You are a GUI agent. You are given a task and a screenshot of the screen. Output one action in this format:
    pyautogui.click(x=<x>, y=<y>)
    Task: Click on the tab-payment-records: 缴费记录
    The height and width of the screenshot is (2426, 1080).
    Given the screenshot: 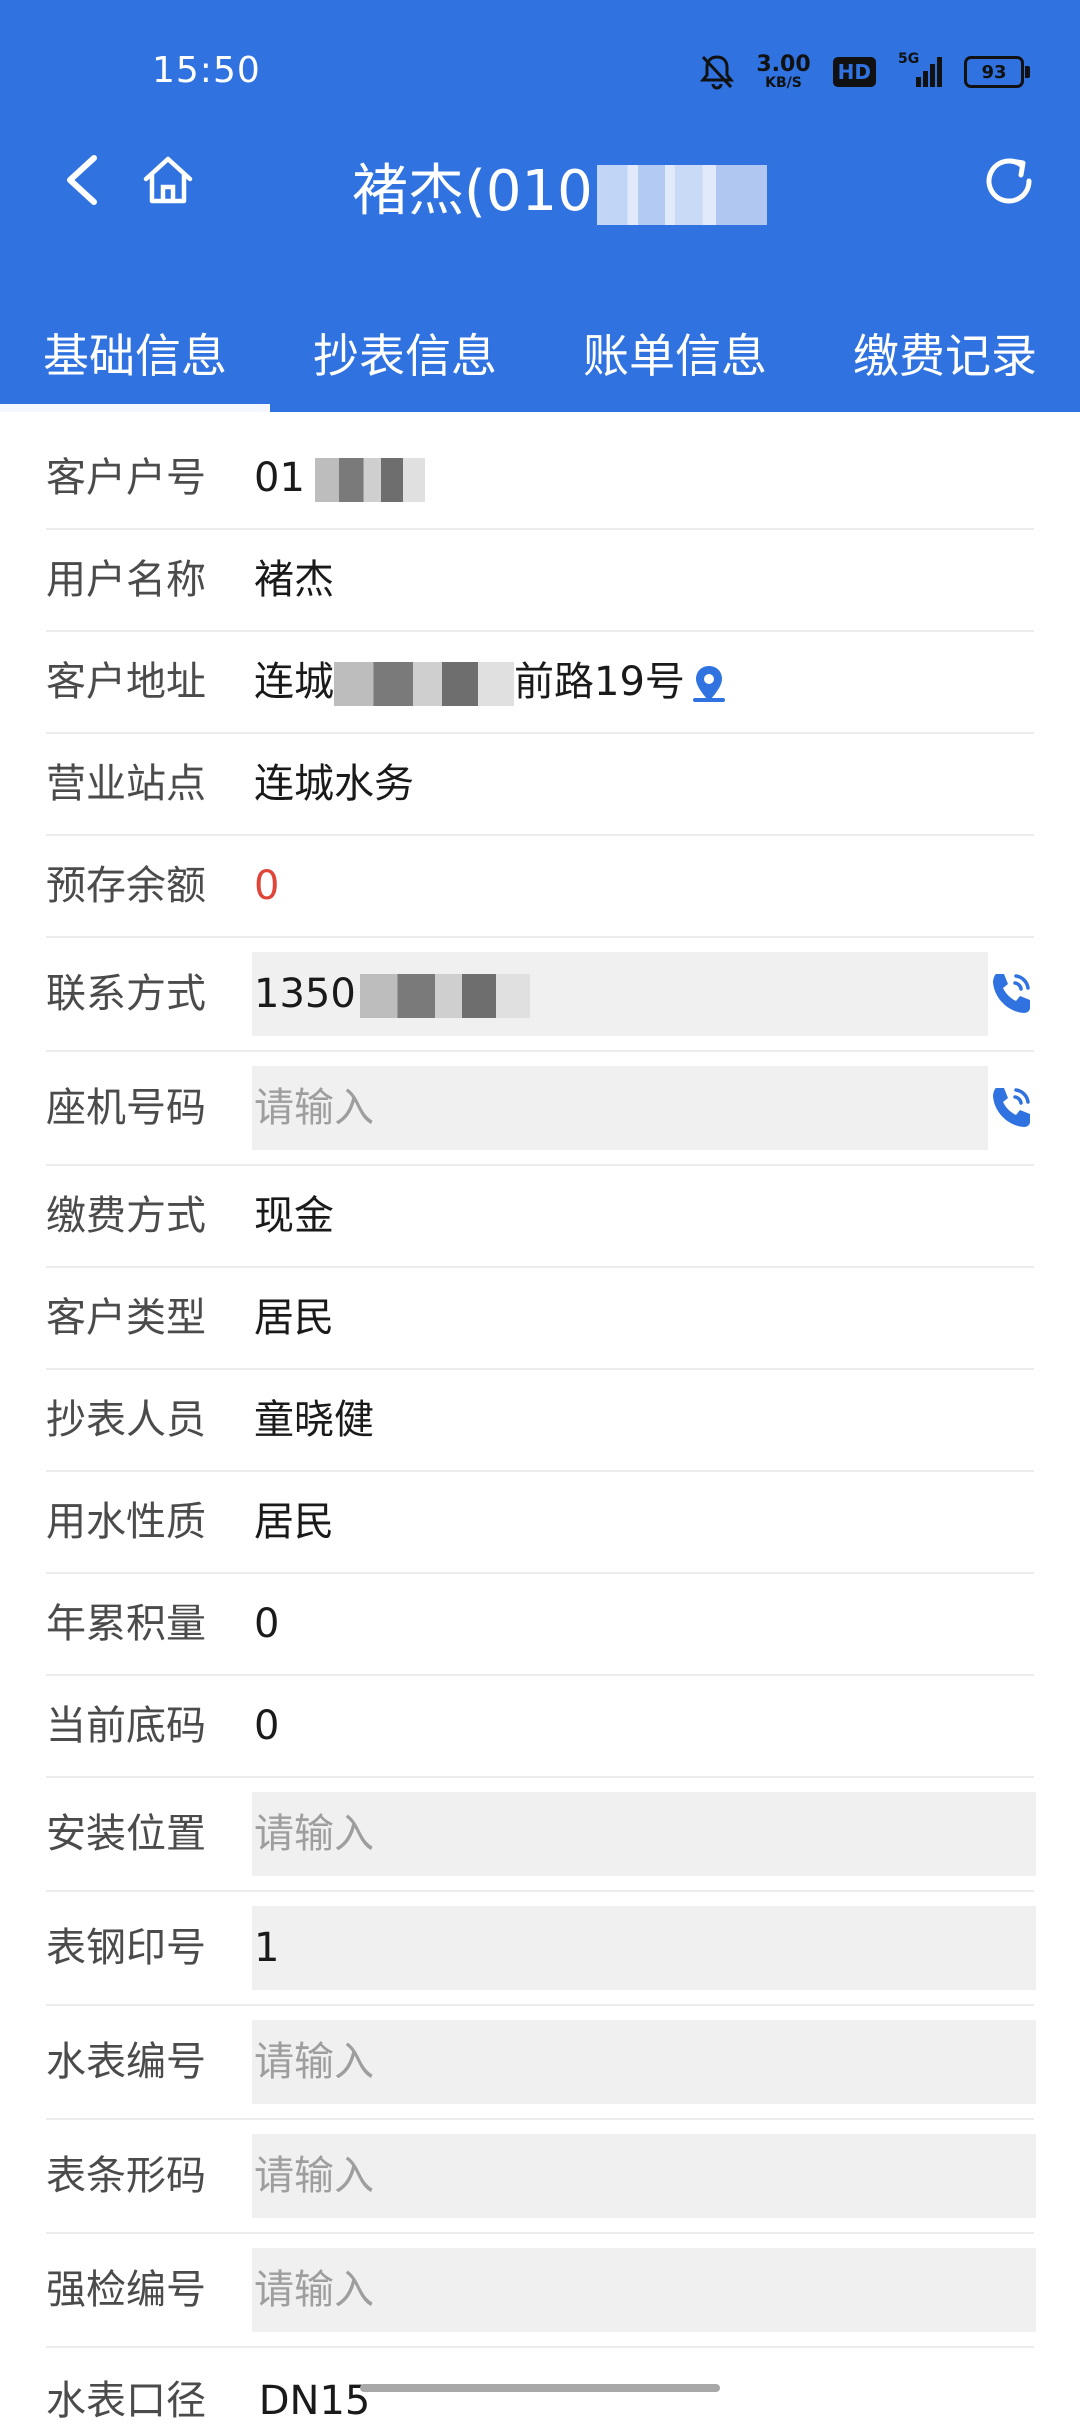 What is the action you would take?
    pyautogui.click(x=945, y=362)
    